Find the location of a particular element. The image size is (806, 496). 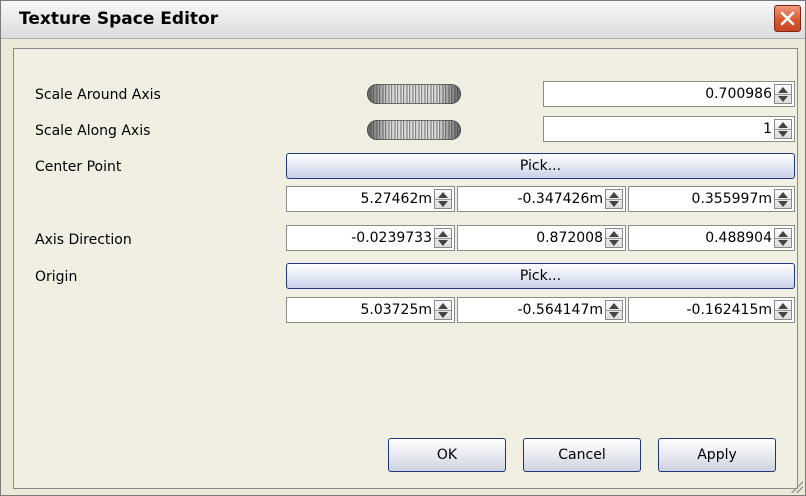

center-point-y-field: -0.347426m is located at coordinates (541, 199).